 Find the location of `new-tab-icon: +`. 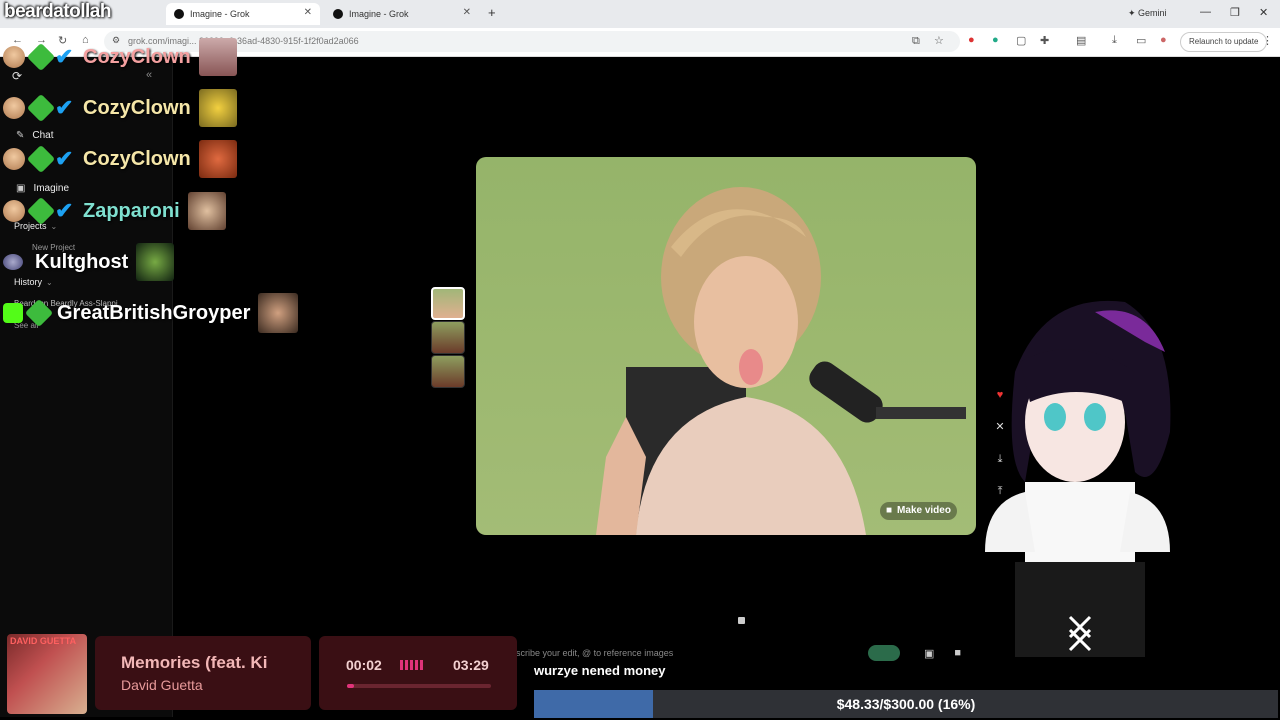

new-tab-icon: + is located at coordinates (492, 12).